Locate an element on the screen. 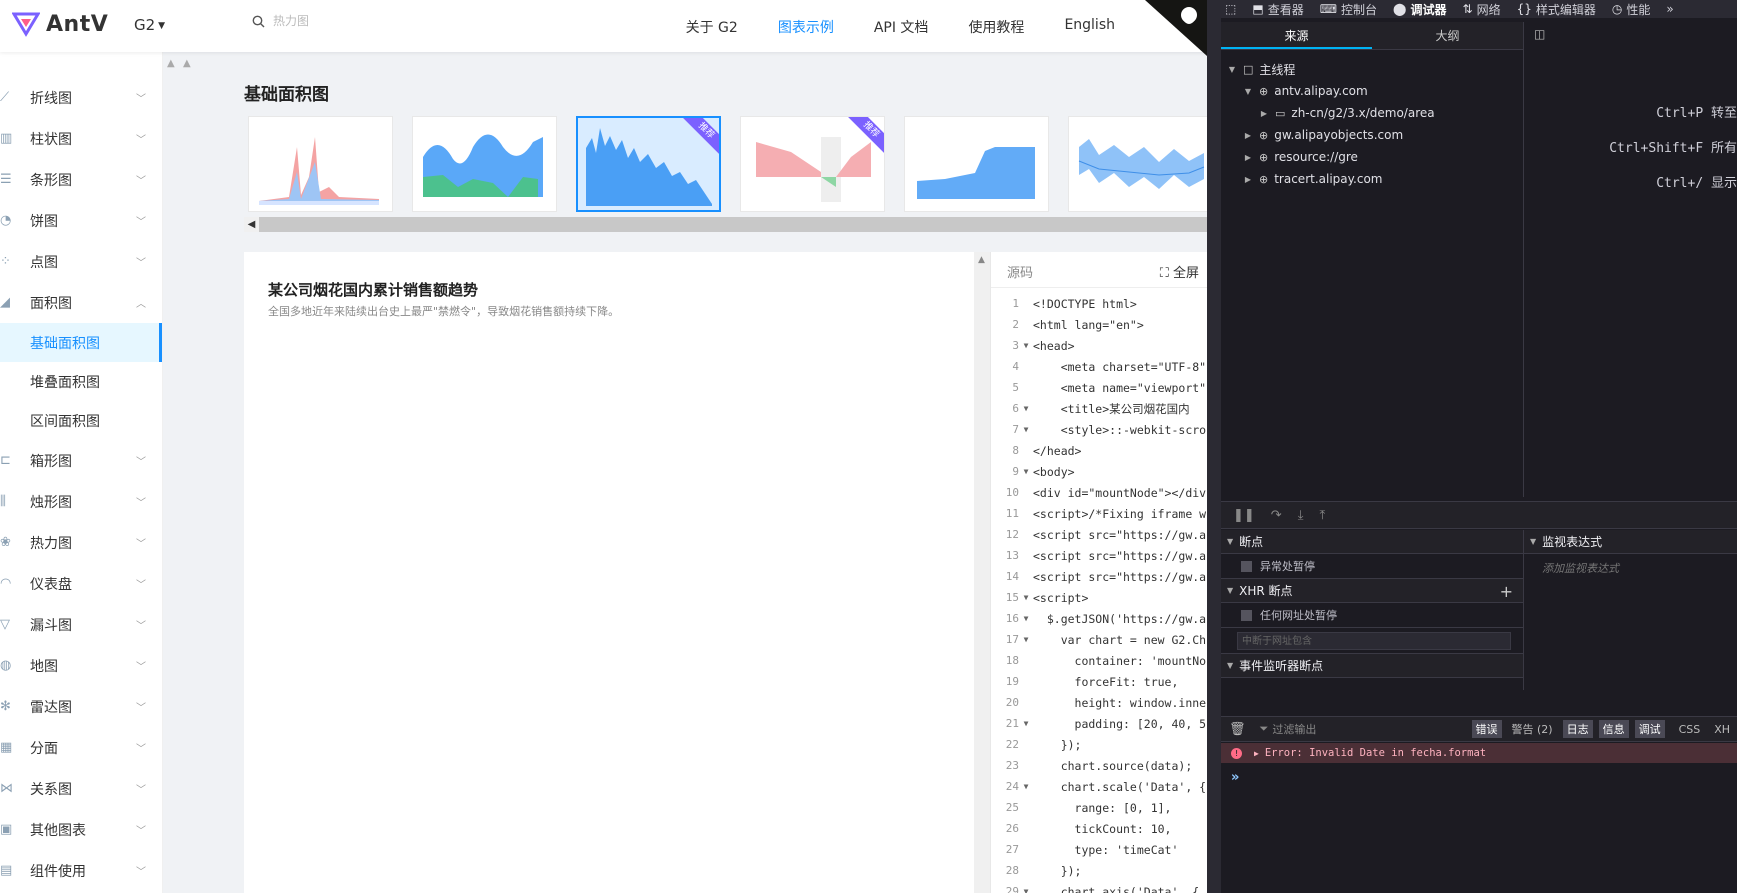  nav-about: 关于 G2 is located at coordinates (712, 27).